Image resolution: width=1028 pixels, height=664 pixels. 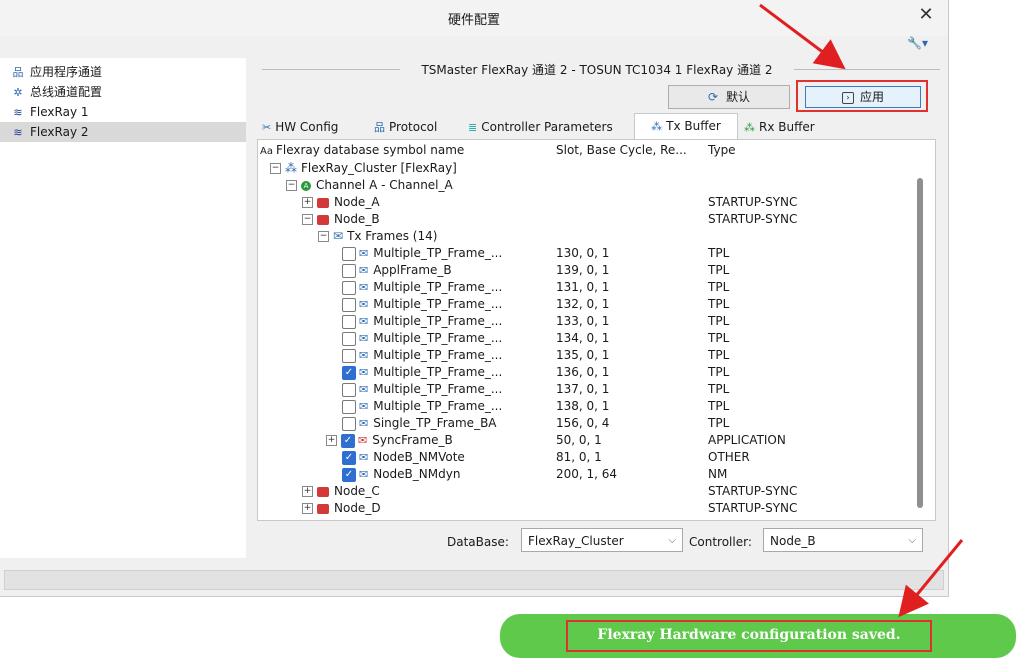 I want to click on arrow-to-toast, so click(x=931, y=578).